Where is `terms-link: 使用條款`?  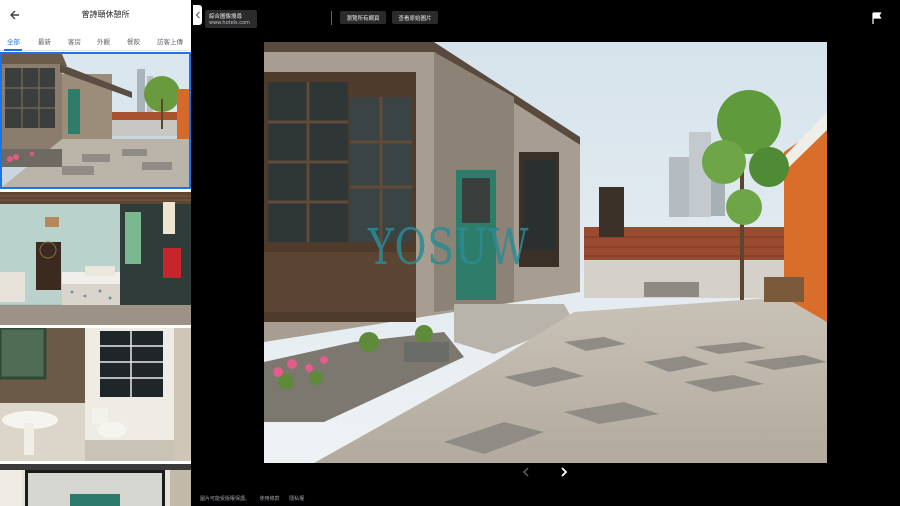
terms-link: 使用條款 is located at coordinates (270, 499).